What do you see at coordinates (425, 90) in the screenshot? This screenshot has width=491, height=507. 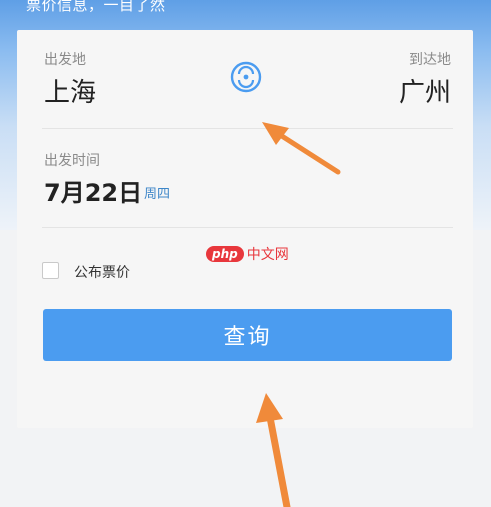 I see `to-city: 广州` at bounding box center [425, 90].